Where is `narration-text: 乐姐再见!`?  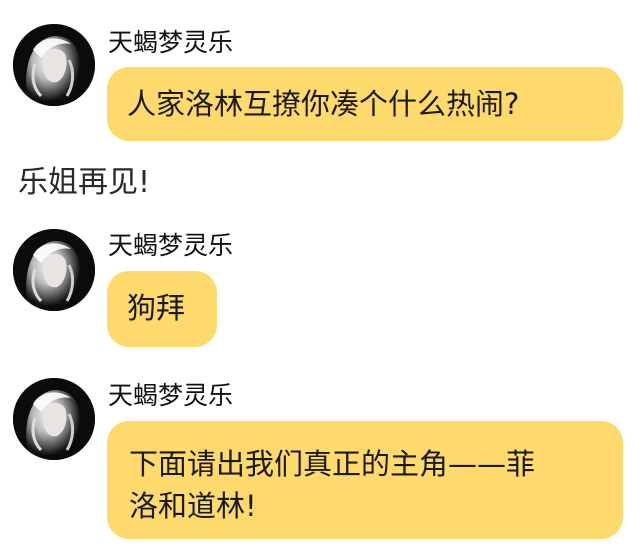 narration-text: 乐姐再见! is located at coordinates (84, 182).